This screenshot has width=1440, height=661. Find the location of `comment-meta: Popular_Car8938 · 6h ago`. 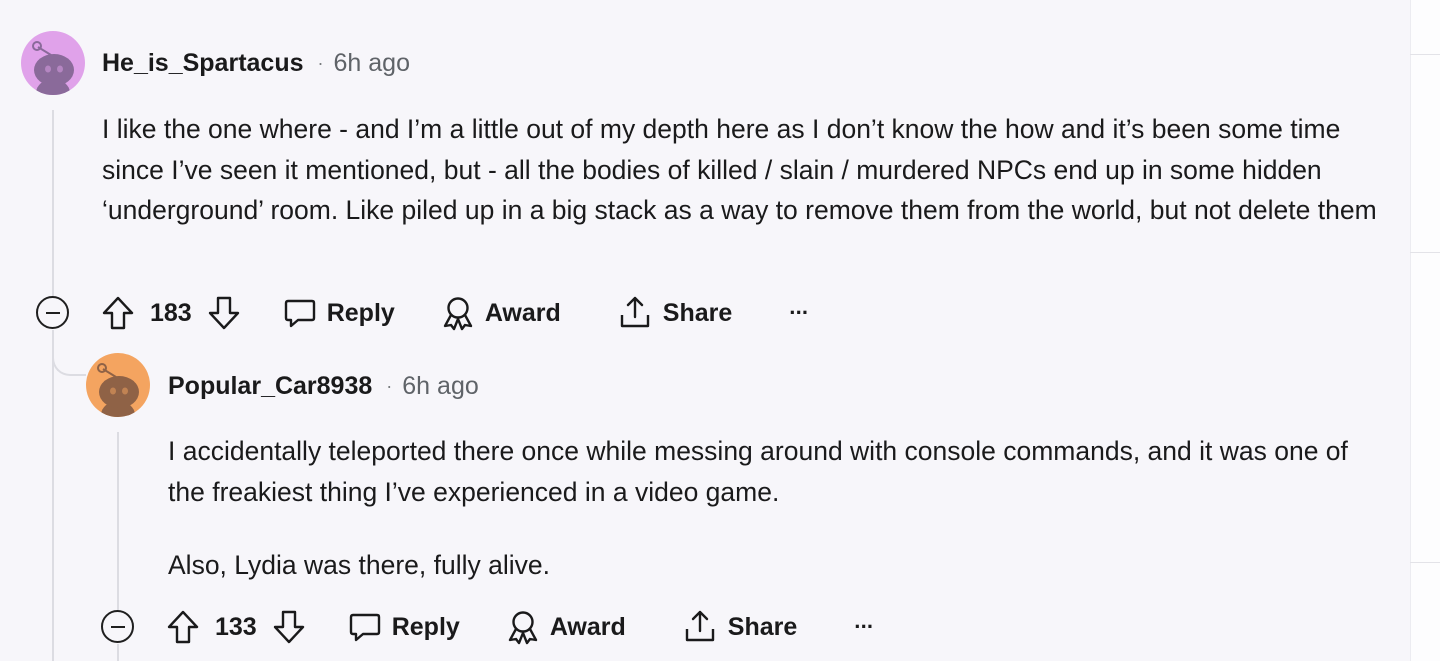

comment-meta: Popular_Car8938 · 6h ago is located at coordinates (323, 386).